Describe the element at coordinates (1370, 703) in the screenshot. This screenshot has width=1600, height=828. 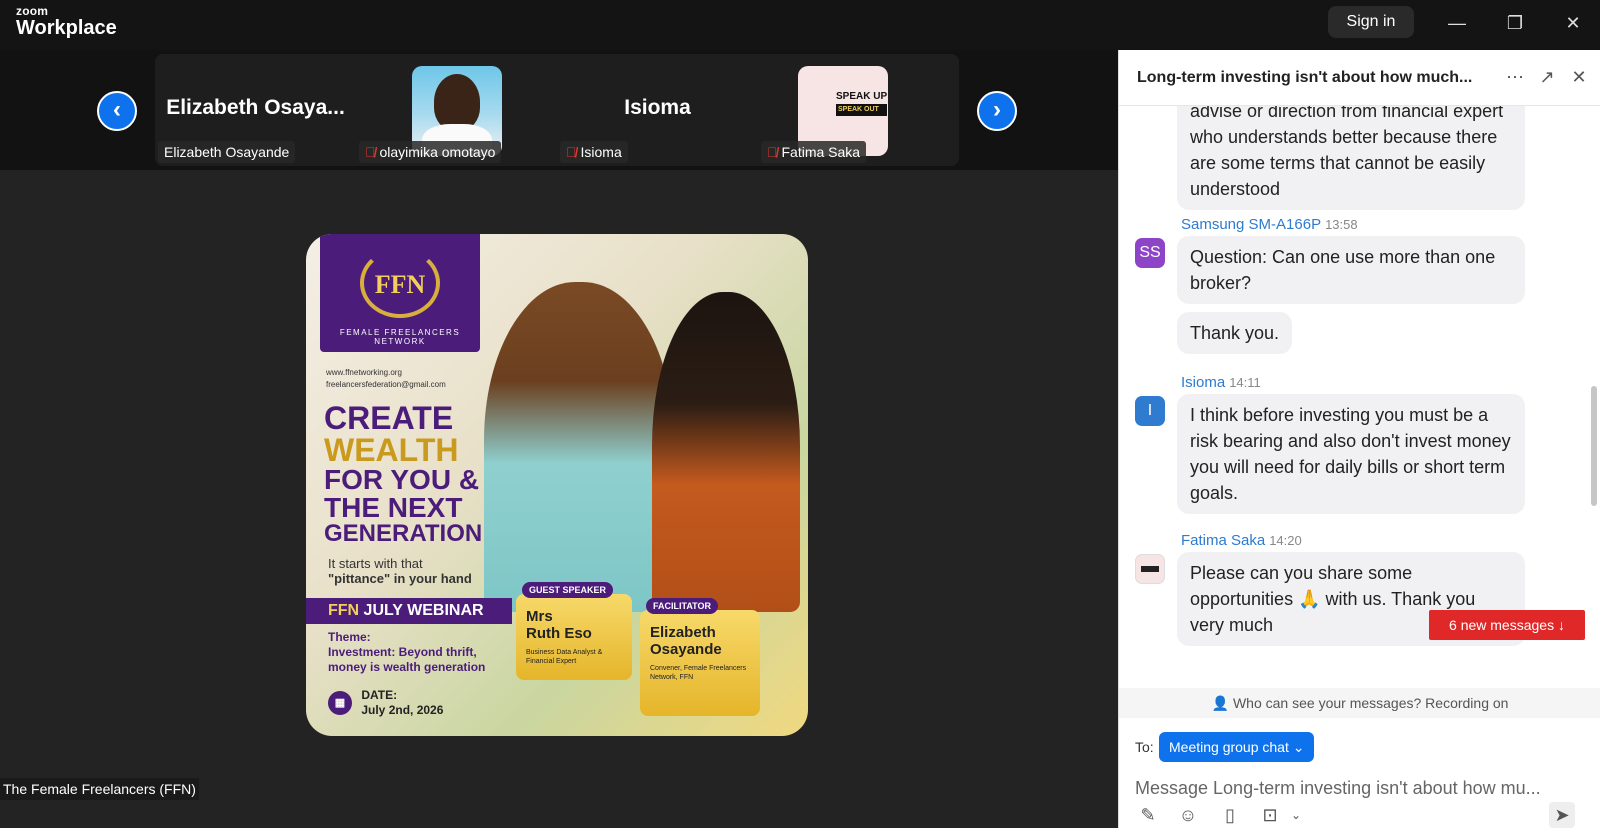
I see `visibility-text: Who can see your messages? Recording on` at that location.